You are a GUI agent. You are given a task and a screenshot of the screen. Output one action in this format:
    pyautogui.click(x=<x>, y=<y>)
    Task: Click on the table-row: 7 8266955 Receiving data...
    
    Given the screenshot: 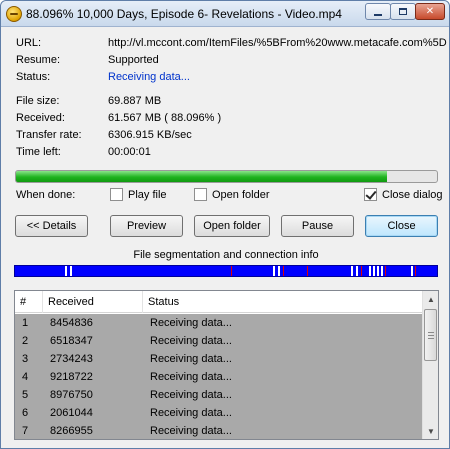 What is the action you would take?
    pyautogui.click(x=218, y=430)
    